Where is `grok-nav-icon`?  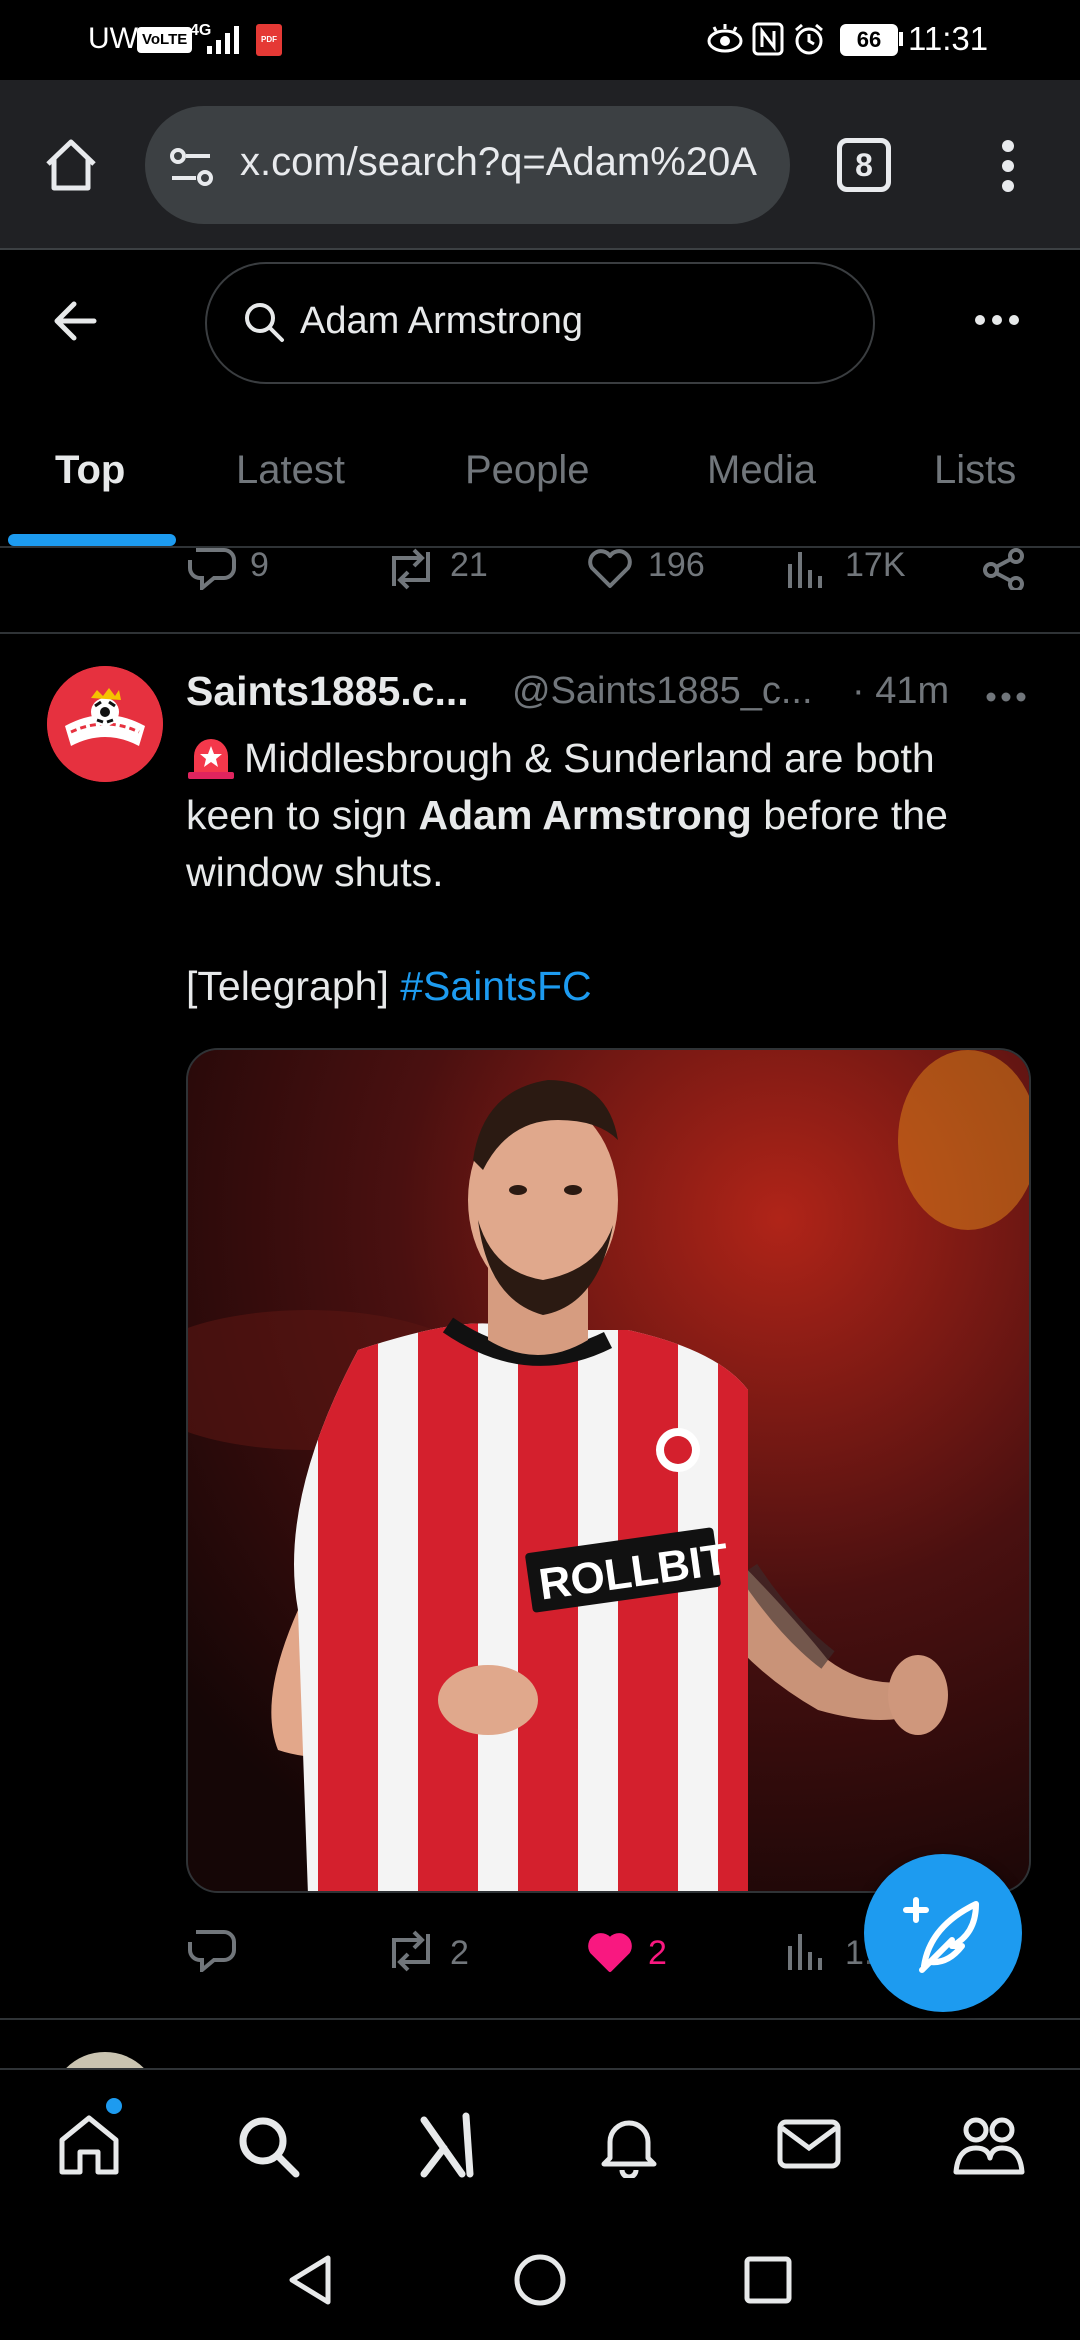 grok-nav-icon is located at coordinates (451, 2145).